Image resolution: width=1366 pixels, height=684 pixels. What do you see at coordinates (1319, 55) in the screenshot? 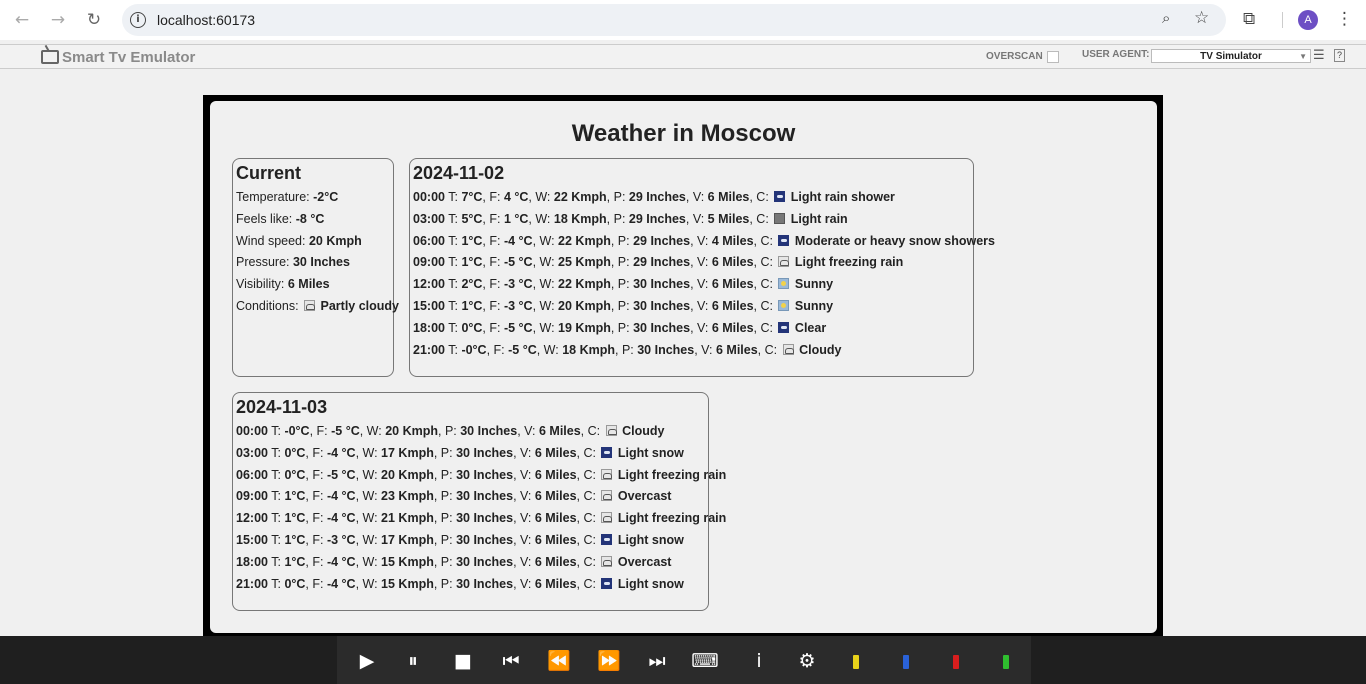
I see `hamburger-menu-icon: ☰` at bounding box center [1319, 55].